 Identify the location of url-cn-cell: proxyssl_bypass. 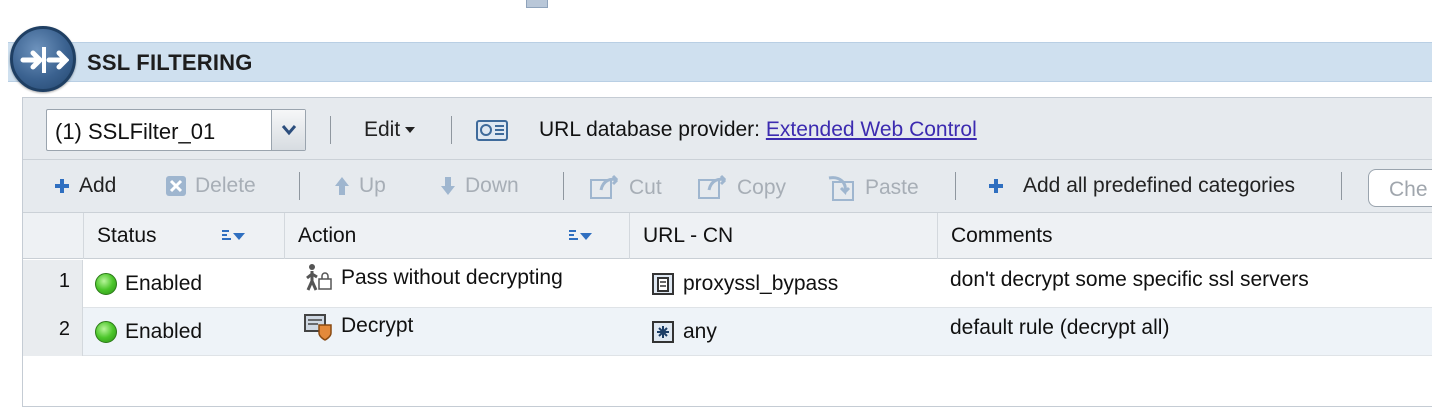
(744, 284).